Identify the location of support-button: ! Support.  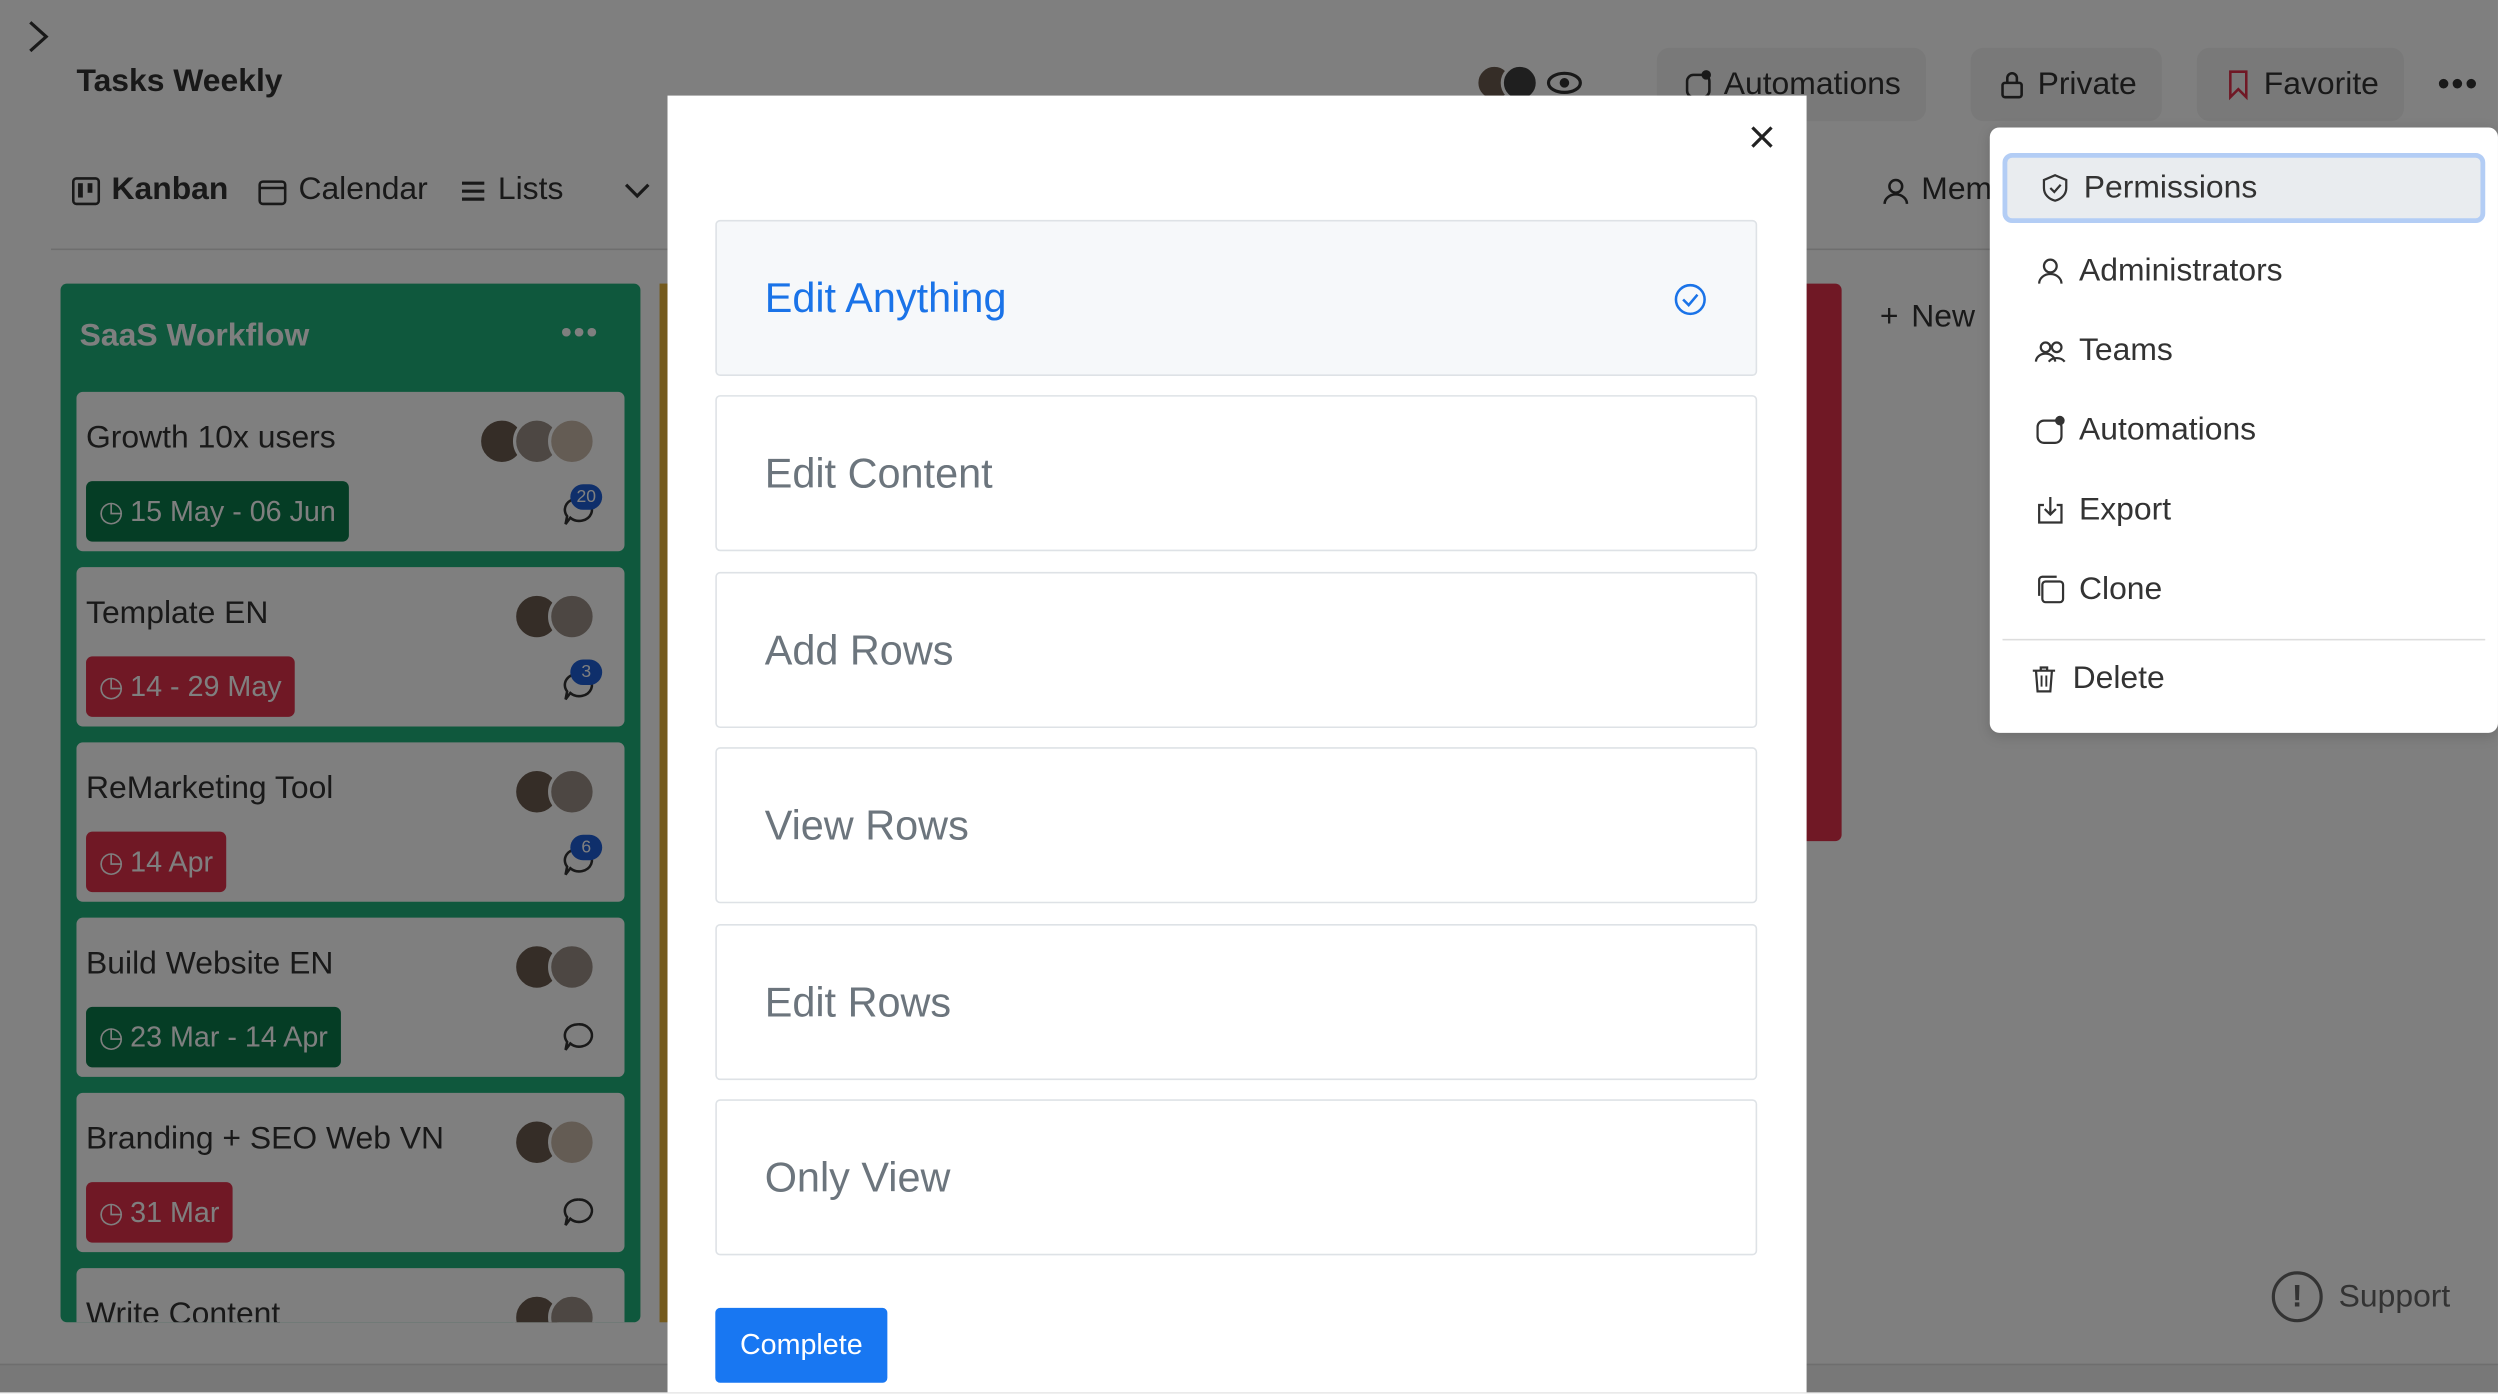
(2361, 1297).